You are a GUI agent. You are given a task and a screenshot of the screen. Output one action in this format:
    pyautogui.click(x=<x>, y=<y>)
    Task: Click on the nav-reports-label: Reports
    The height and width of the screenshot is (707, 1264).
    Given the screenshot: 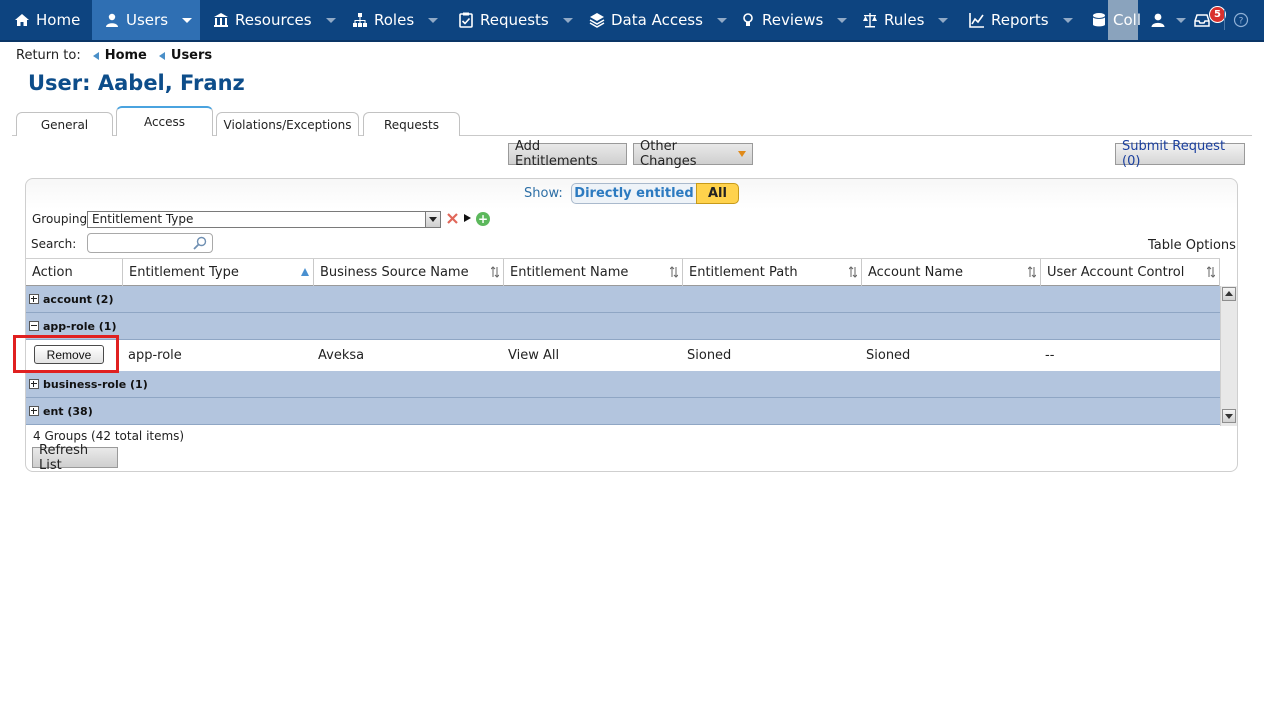 What is the action you would take?
    pyautogui.click(x=1020, y=20)
    